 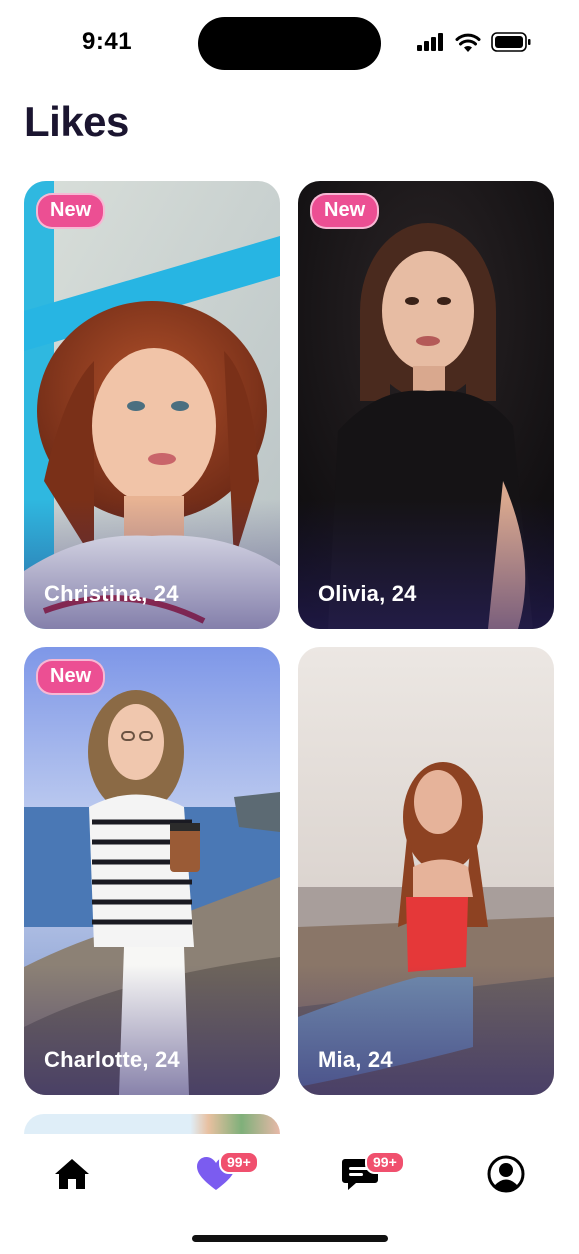 I want to click on status-time: 9:41, so click(x=107, y=41).